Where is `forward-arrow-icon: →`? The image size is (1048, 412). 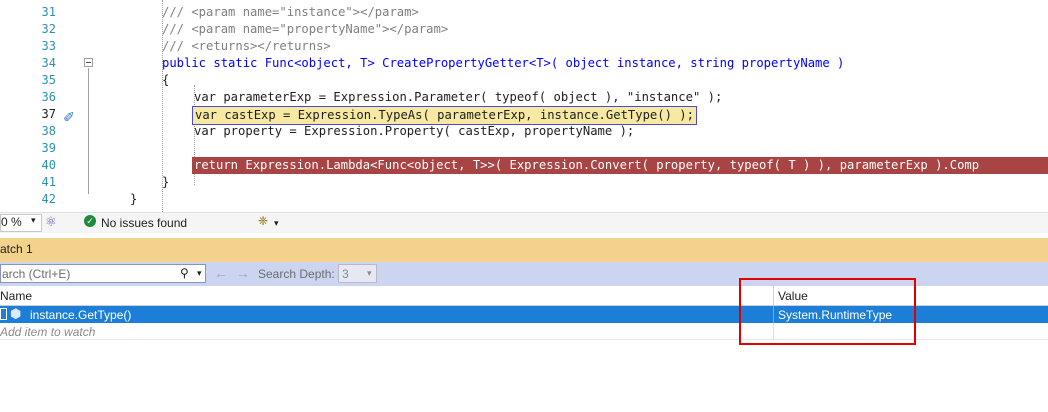
forward-arrow-icon: → is located at coordinates (243, 273).